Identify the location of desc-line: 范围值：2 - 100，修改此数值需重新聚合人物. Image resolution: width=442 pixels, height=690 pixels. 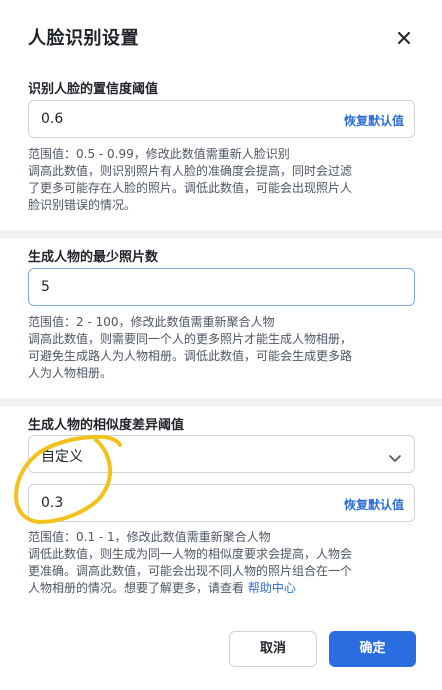
(151, 322).